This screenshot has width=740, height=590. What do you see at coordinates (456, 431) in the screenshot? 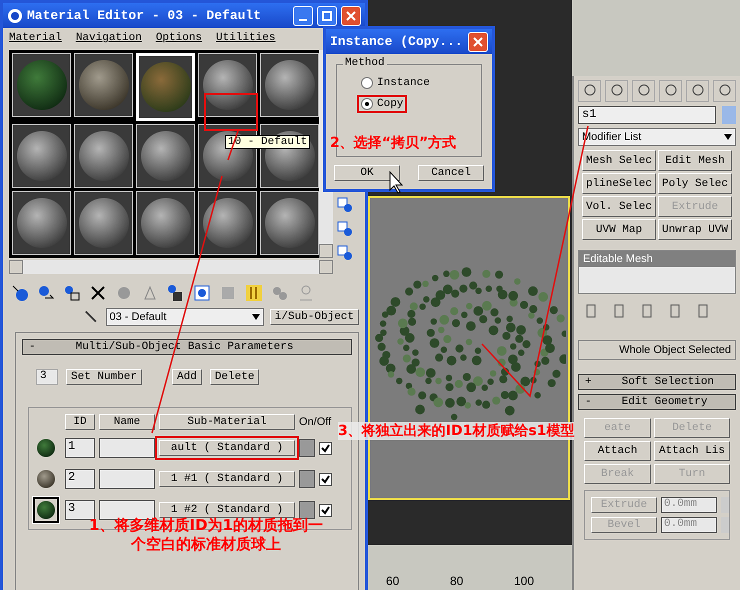
I see `annotation: 3、将独立出来的ID1材质赋给s1模型` at bounding box center [456, 431].